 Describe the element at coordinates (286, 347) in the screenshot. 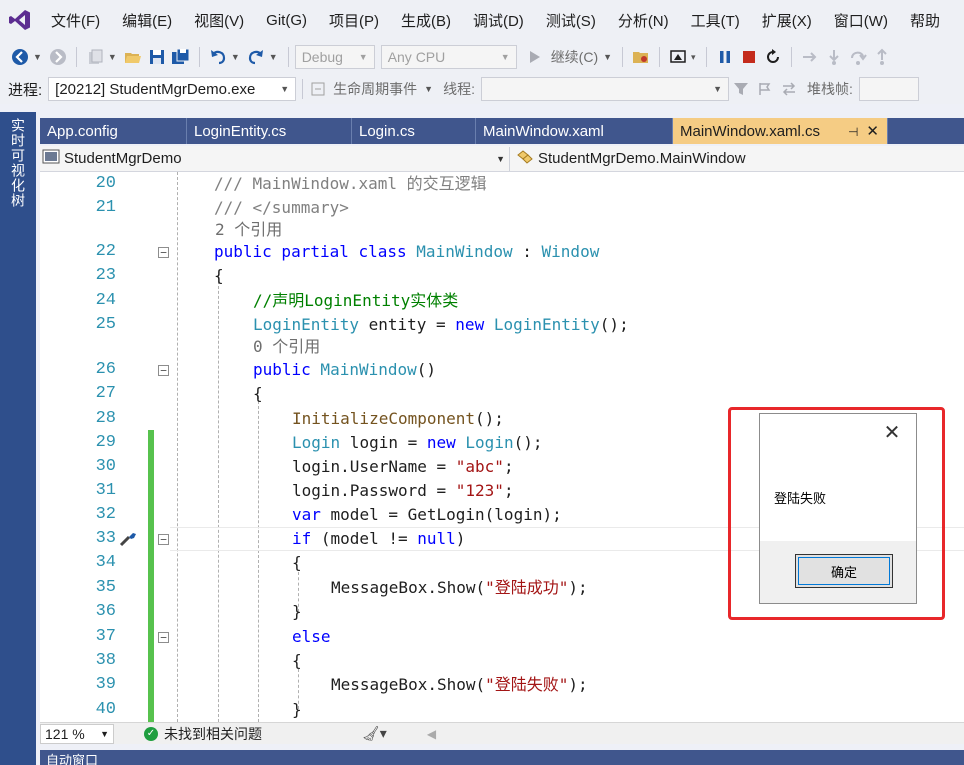

I see `codelens-references: 0 个引用` at that location.